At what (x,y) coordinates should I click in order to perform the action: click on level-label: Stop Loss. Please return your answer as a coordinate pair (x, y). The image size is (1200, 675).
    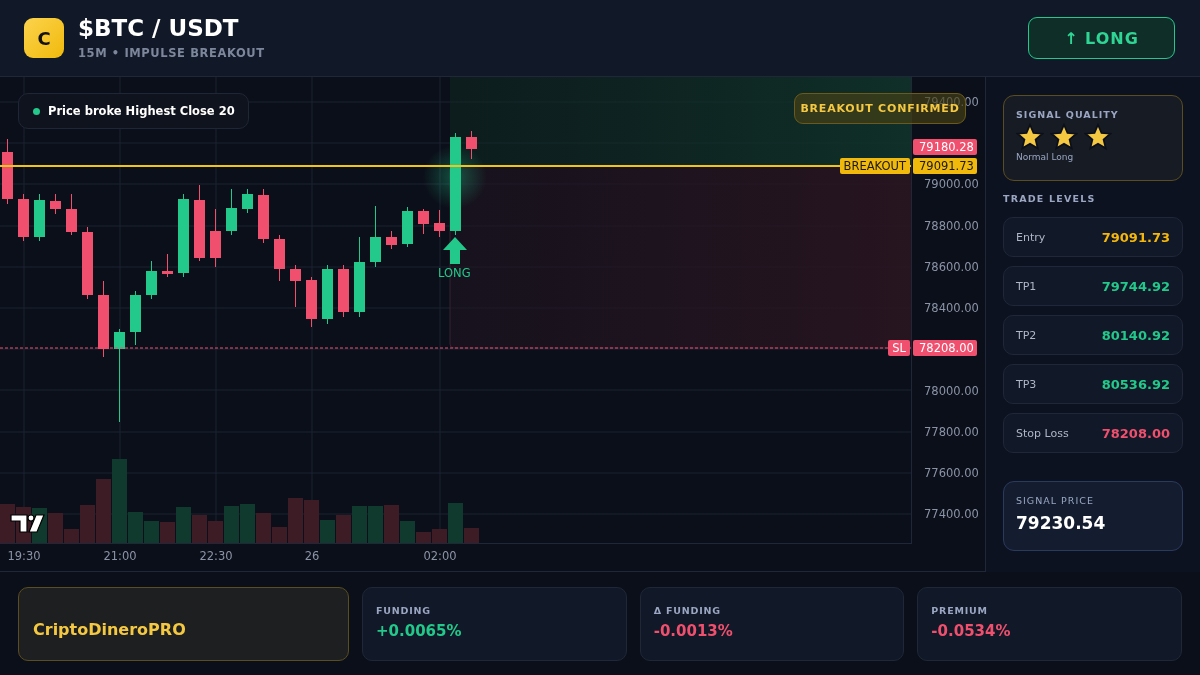
    Looking at the image, I should click on (1042, 433).